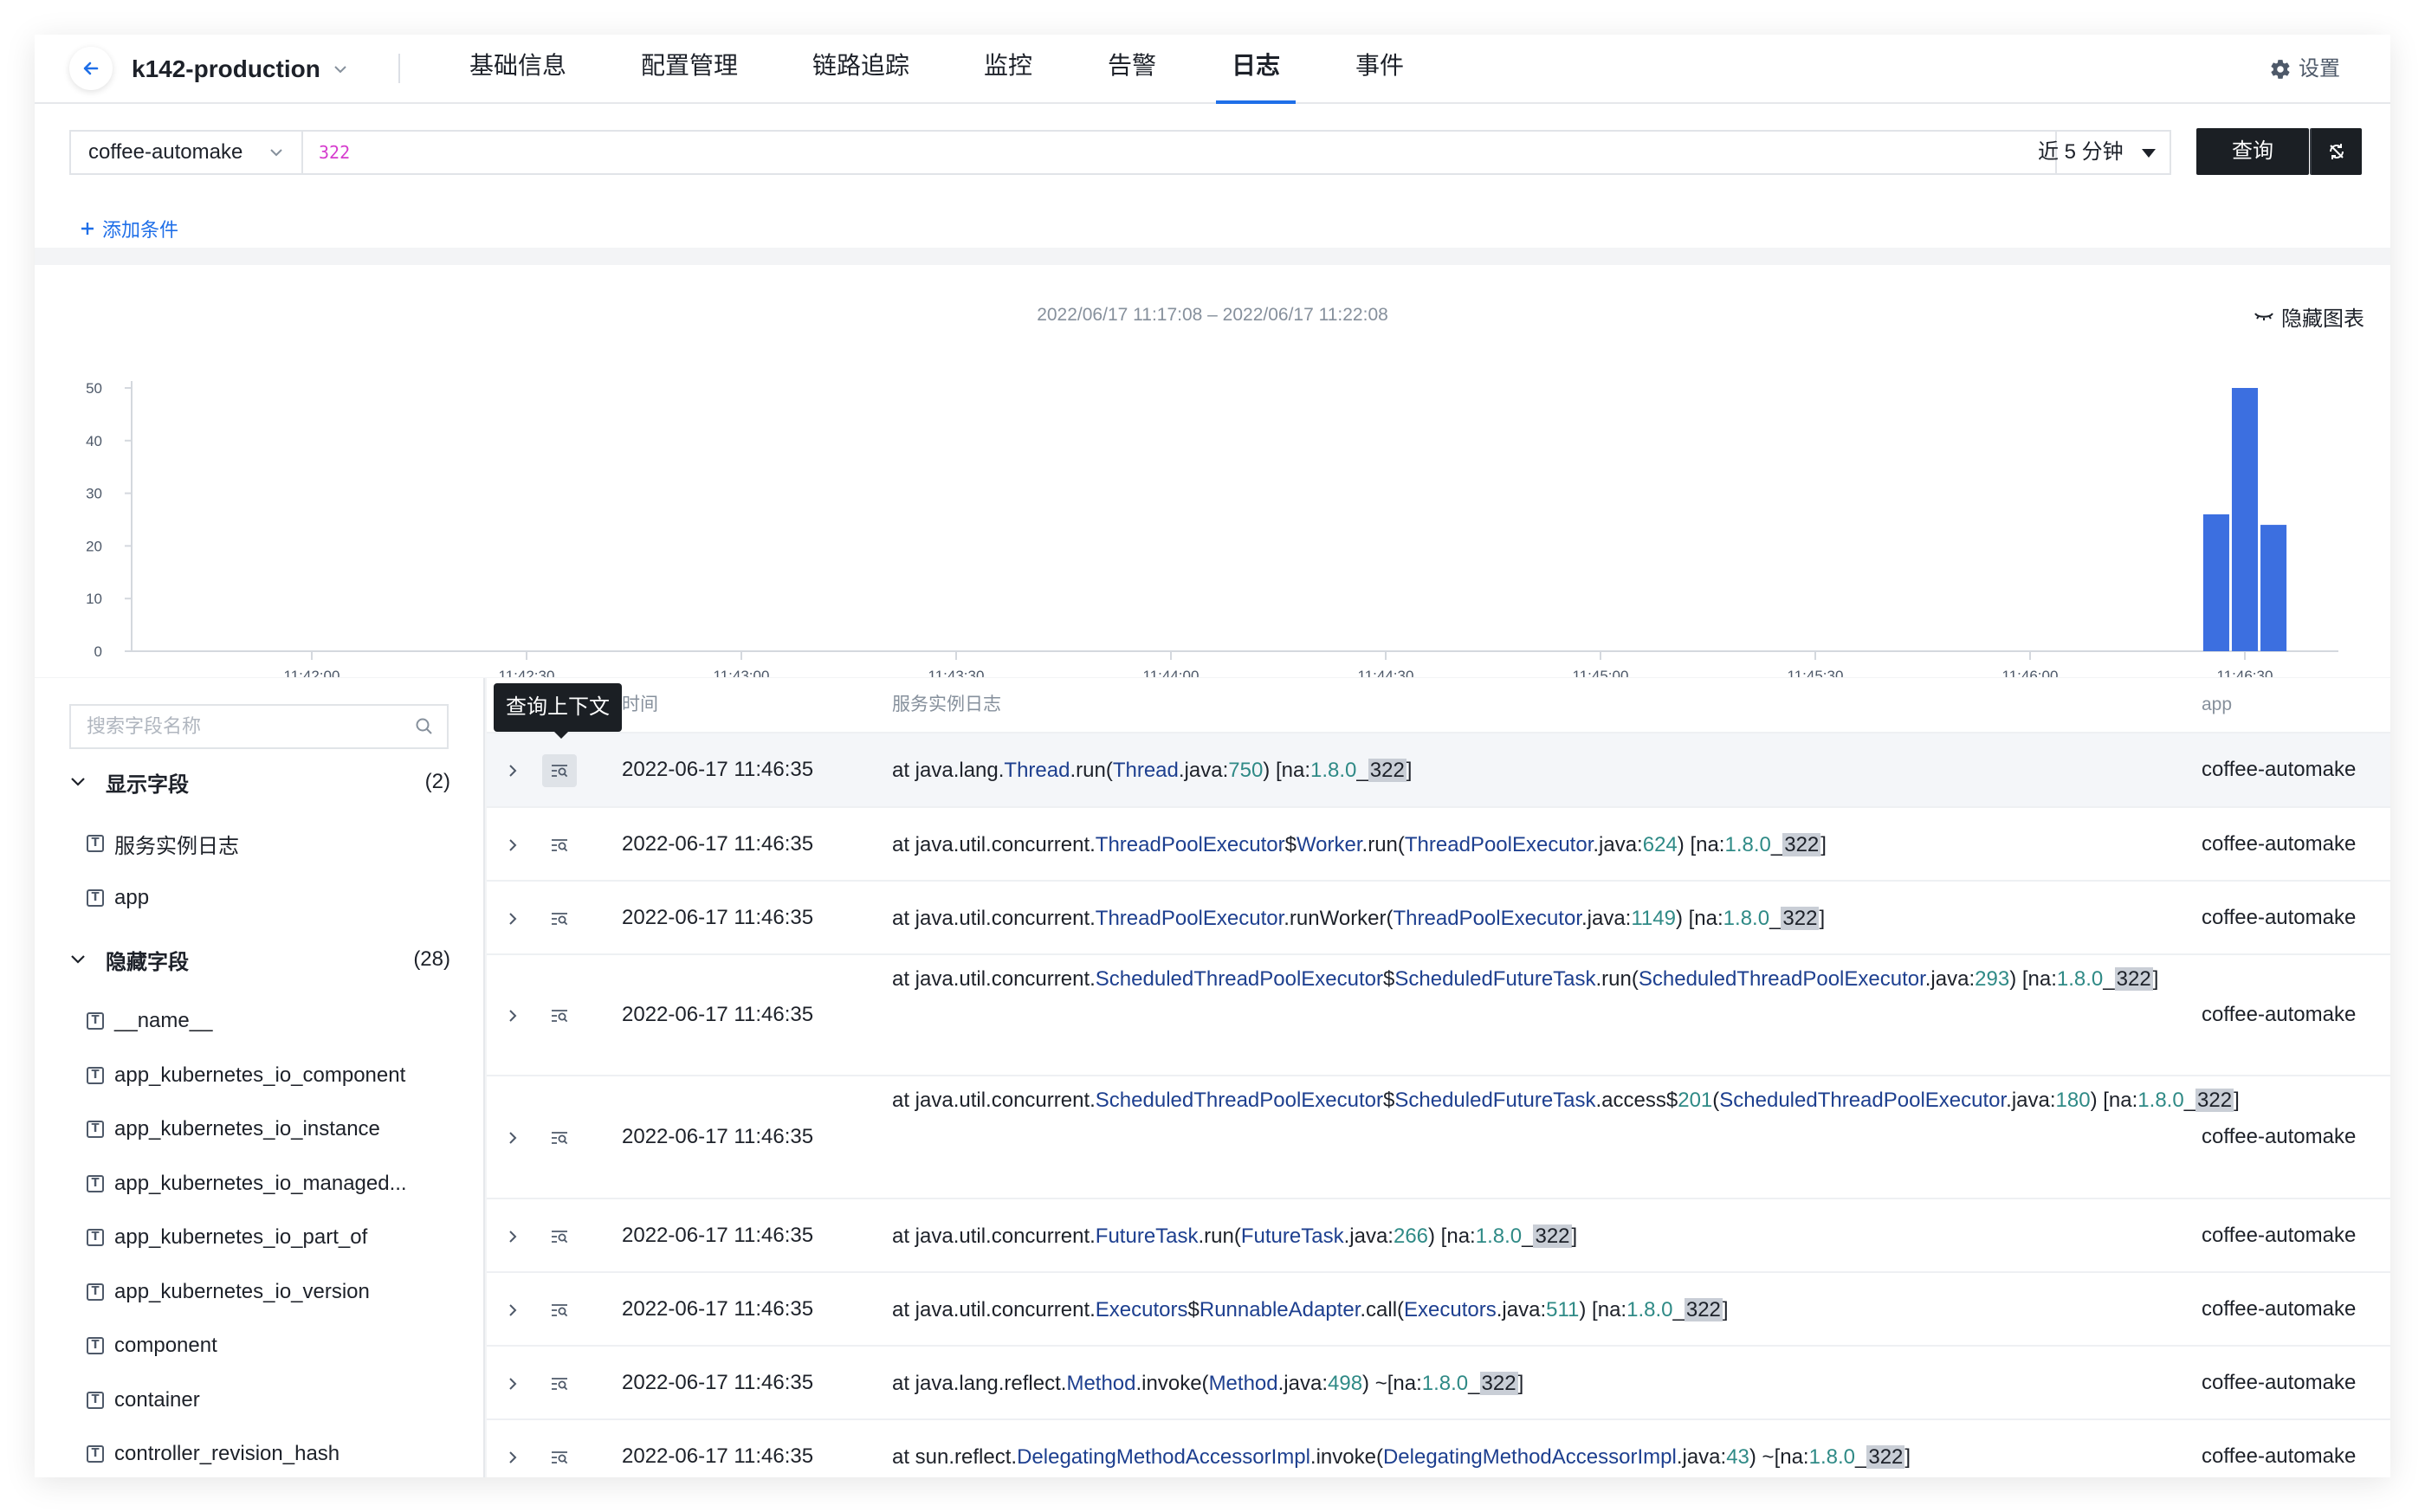  Describe the element at coordinates (94, 441) in the screenshot. I see `y-tick-label: 40` at that location.